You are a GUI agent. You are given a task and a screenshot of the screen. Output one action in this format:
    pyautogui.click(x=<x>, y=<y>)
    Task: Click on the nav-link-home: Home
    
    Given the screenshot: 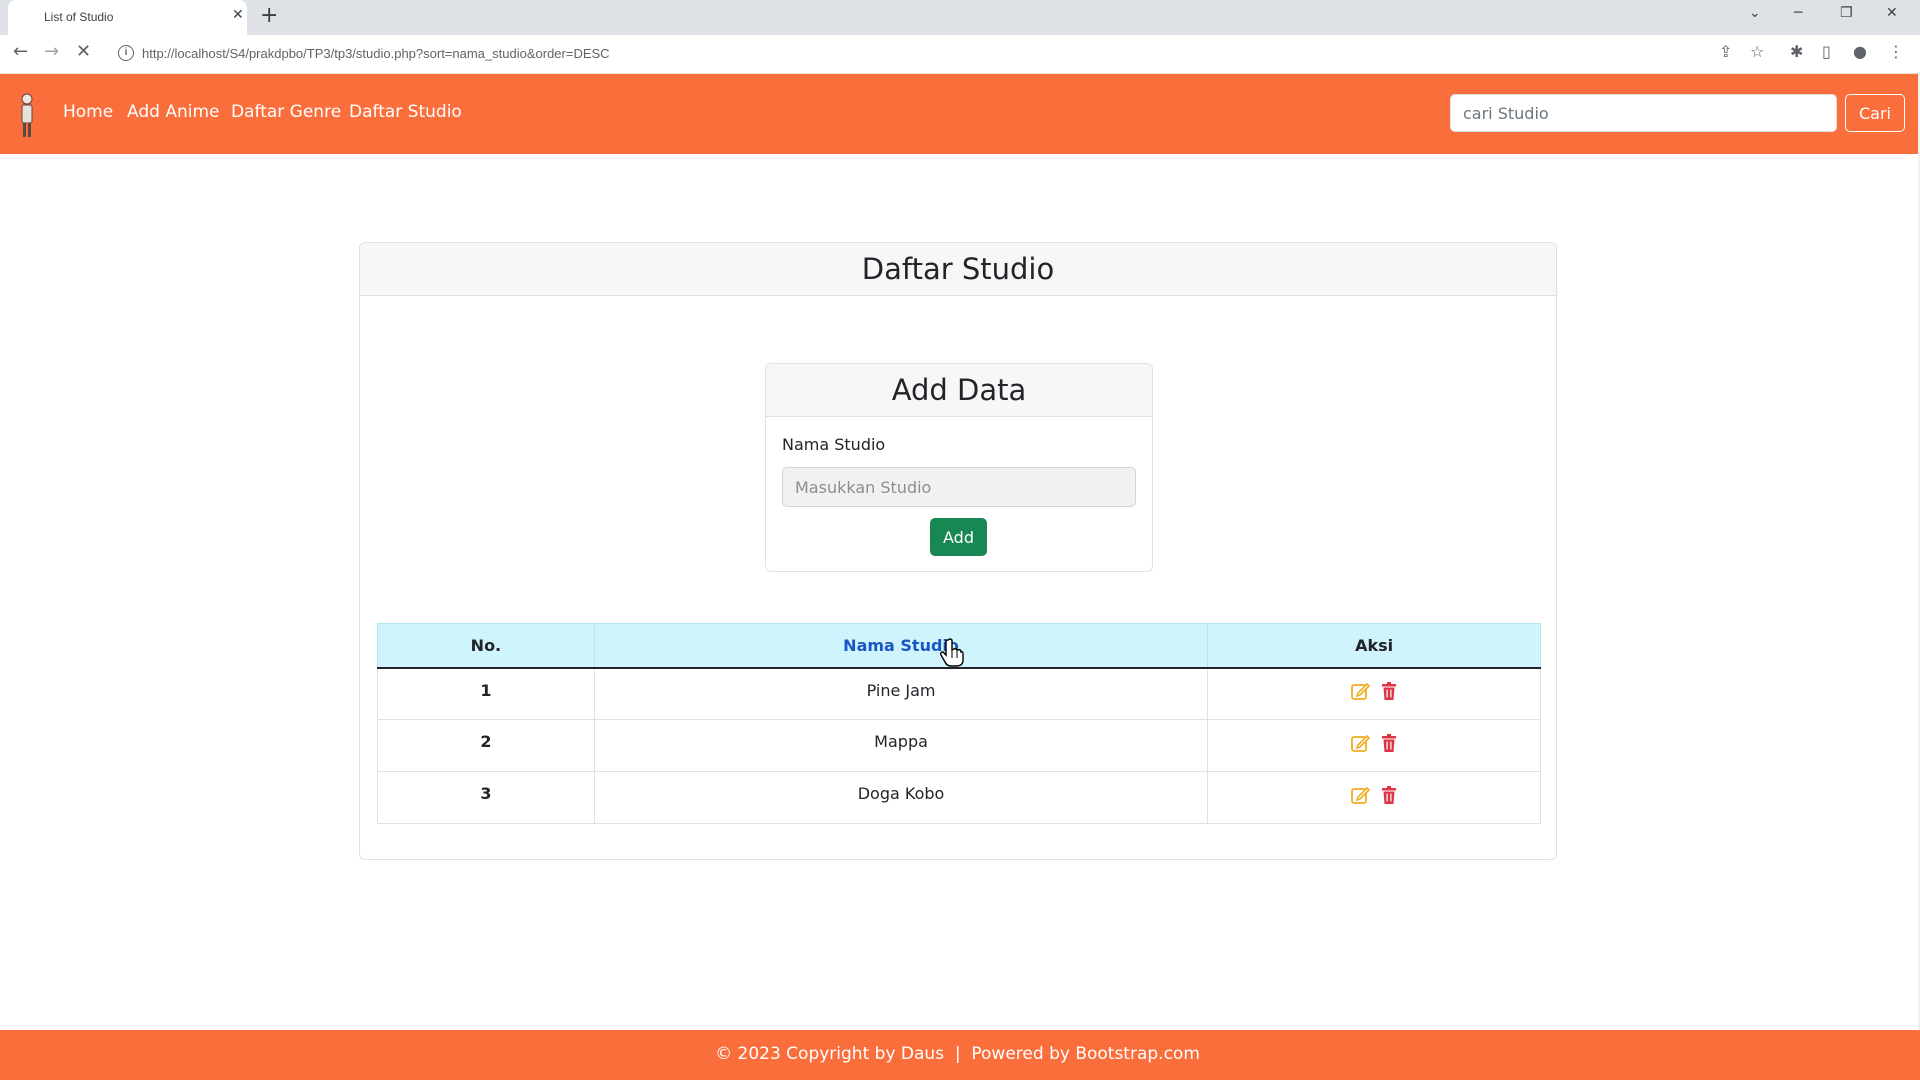 What is the action you would take?
    pyautogui.click(x=88, y=112)
    